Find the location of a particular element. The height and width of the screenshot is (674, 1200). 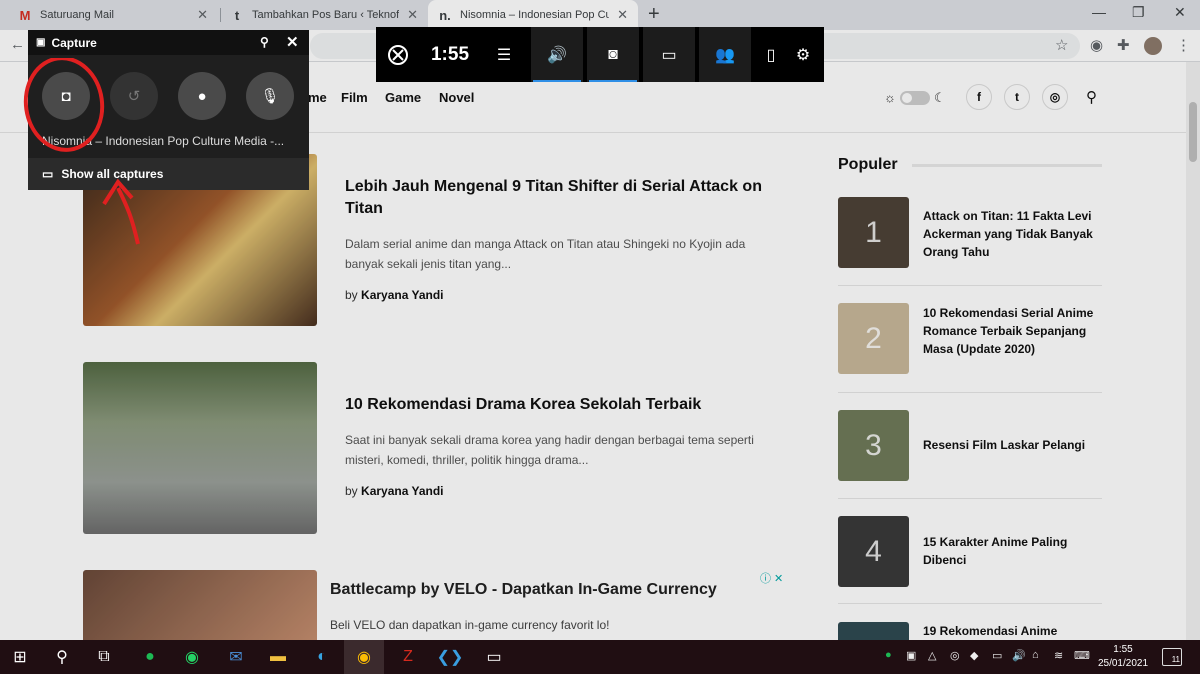

mic-off-icon: 🎙 is located at coordinates (270, 96).